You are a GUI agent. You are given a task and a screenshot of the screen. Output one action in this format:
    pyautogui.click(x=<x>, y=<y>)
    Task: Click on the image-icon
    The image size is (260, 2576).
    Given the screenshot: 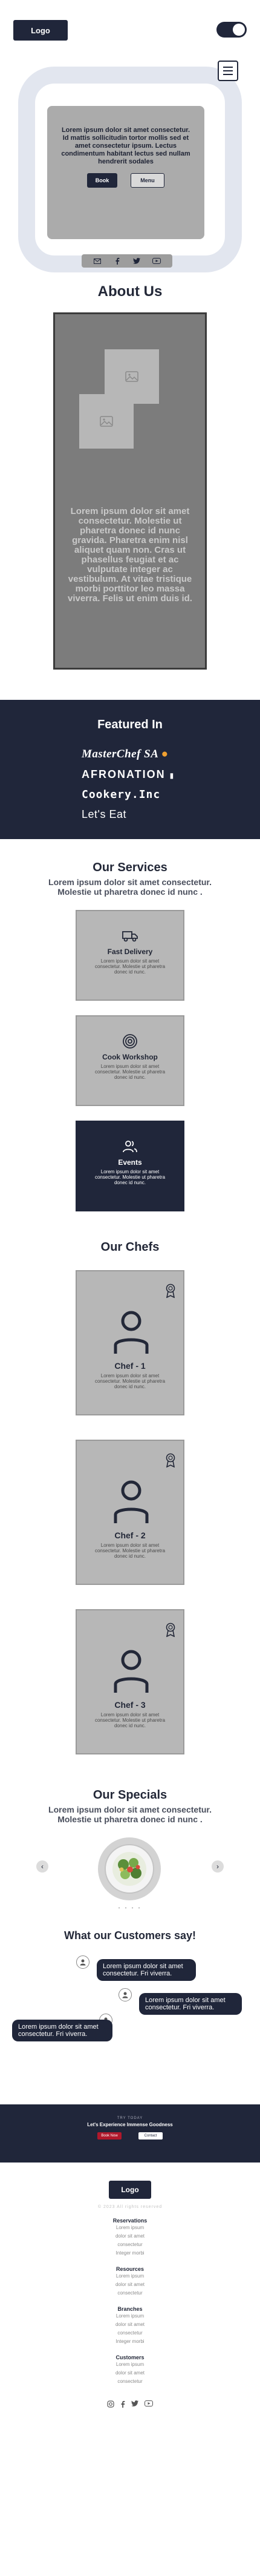 What is the action you would take?
    pyautogui.click(x=131, y=377)
    